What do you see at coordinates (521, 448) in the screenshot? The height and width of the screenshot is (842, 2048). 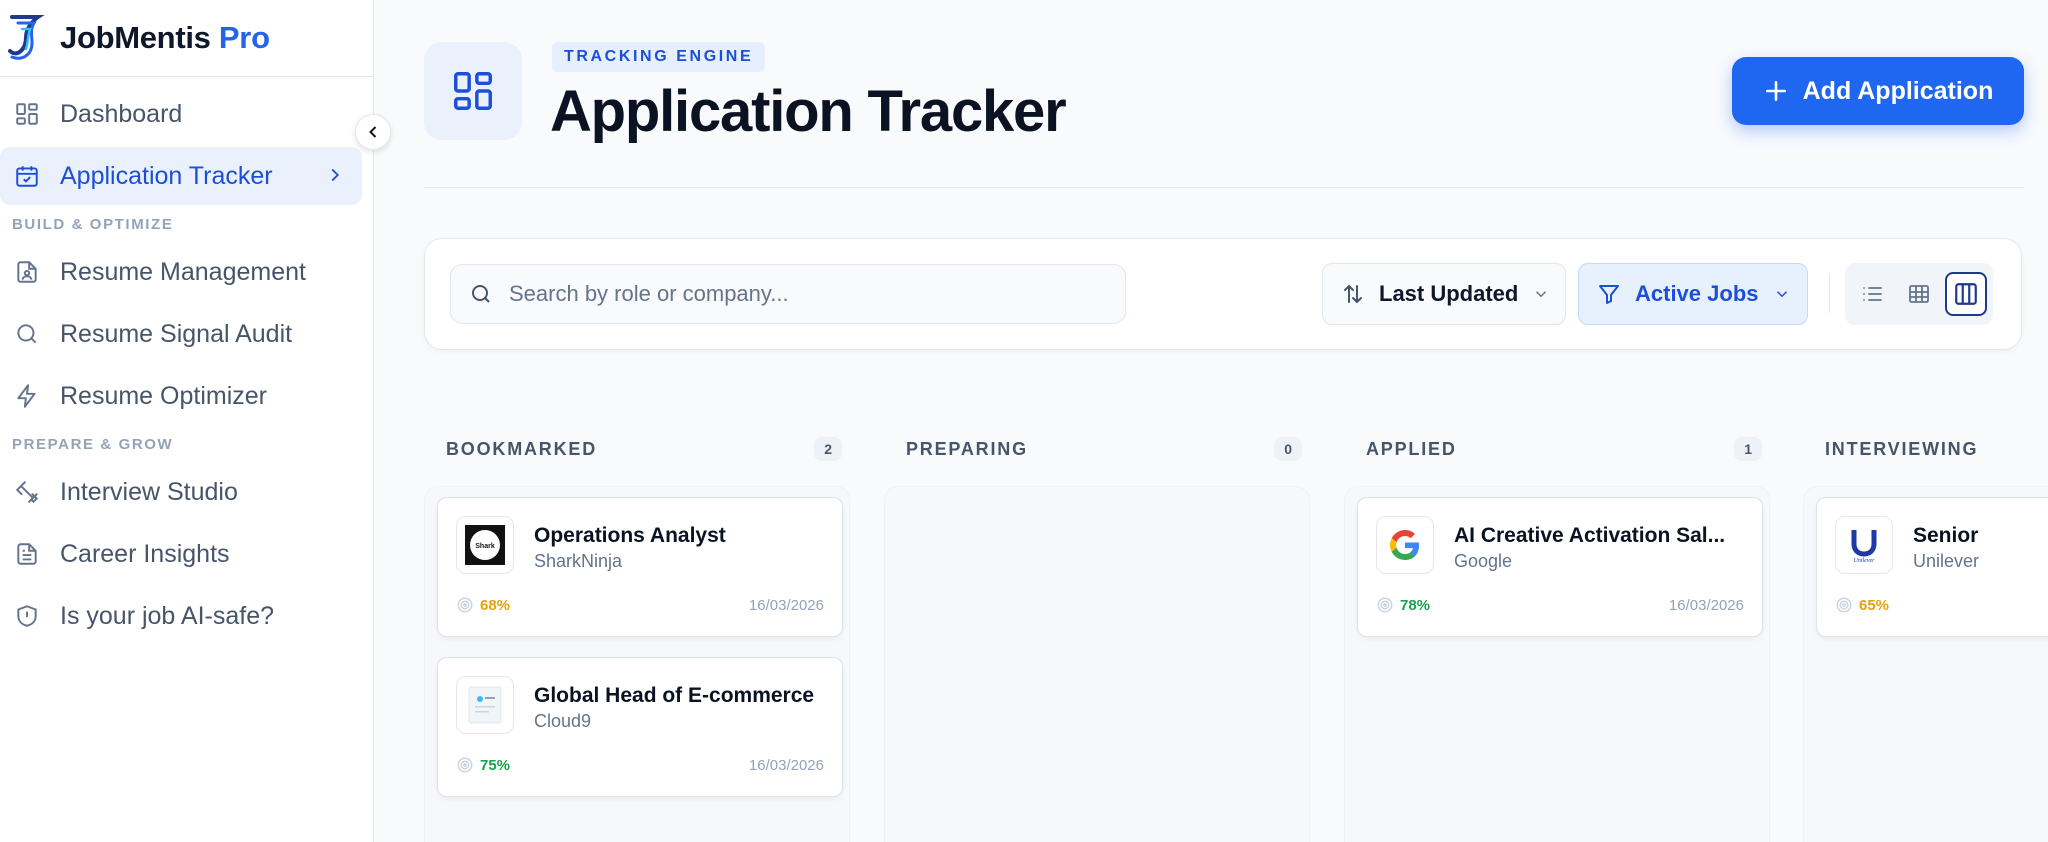 I see `column-title: BOOKMARKED` at bounding box center [521, 448].